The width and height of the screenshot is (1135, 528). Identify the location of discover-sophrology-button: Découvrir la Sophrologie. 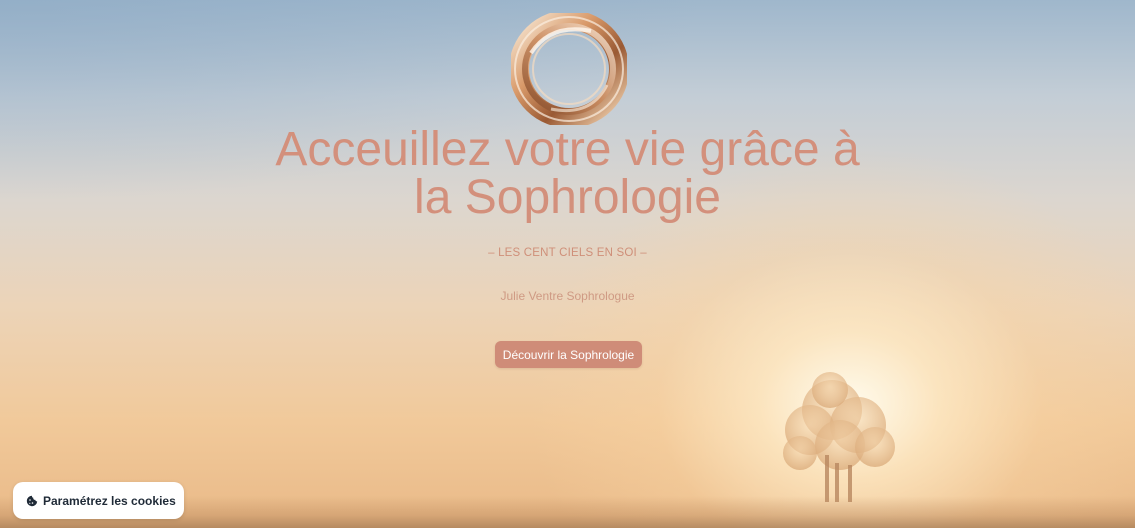
(568, 354).